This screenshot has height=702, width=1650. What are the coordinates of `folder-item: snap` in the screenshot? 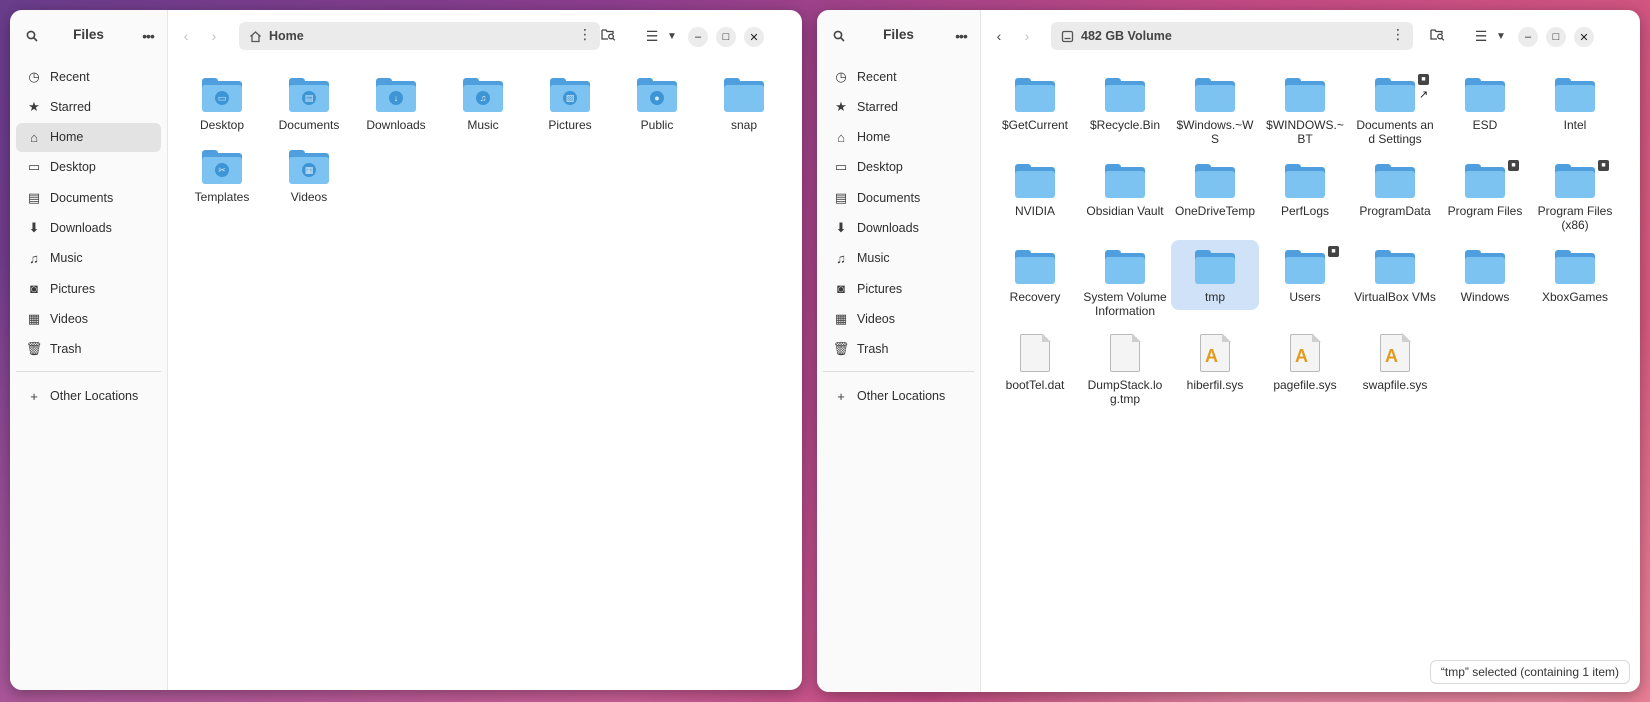 It's located at (744, 103).